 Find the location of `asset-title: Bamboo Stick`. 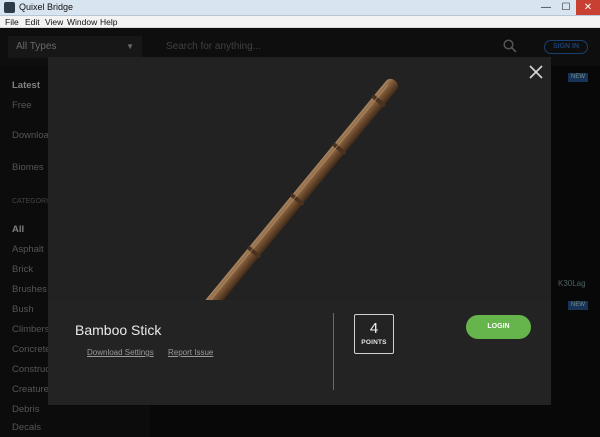

asset-title: Bamboo Stick is located at coordinates (118, 330).